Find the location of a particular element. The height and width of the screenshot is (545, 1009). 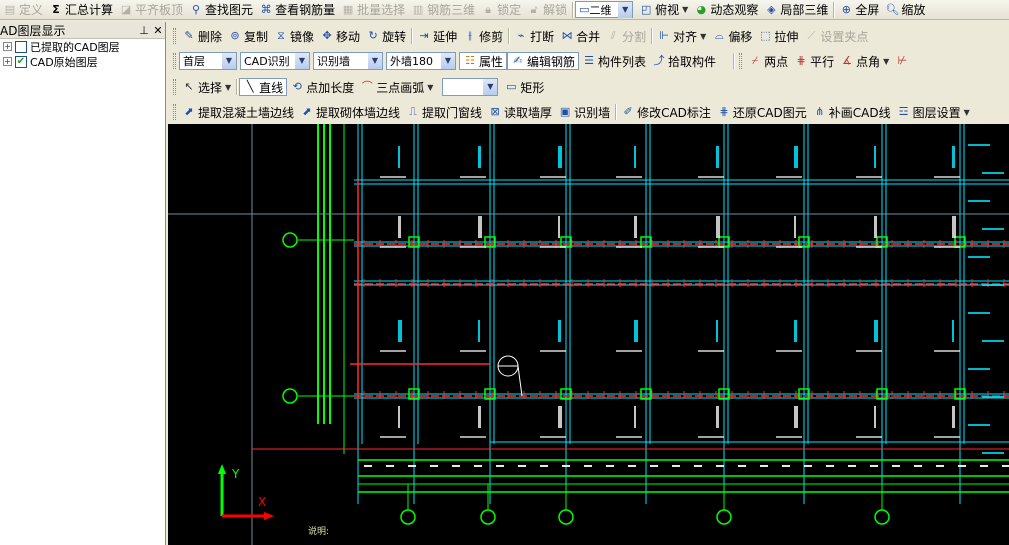

chevron-down-icon: ▼ is located at coordinates (375, 61).